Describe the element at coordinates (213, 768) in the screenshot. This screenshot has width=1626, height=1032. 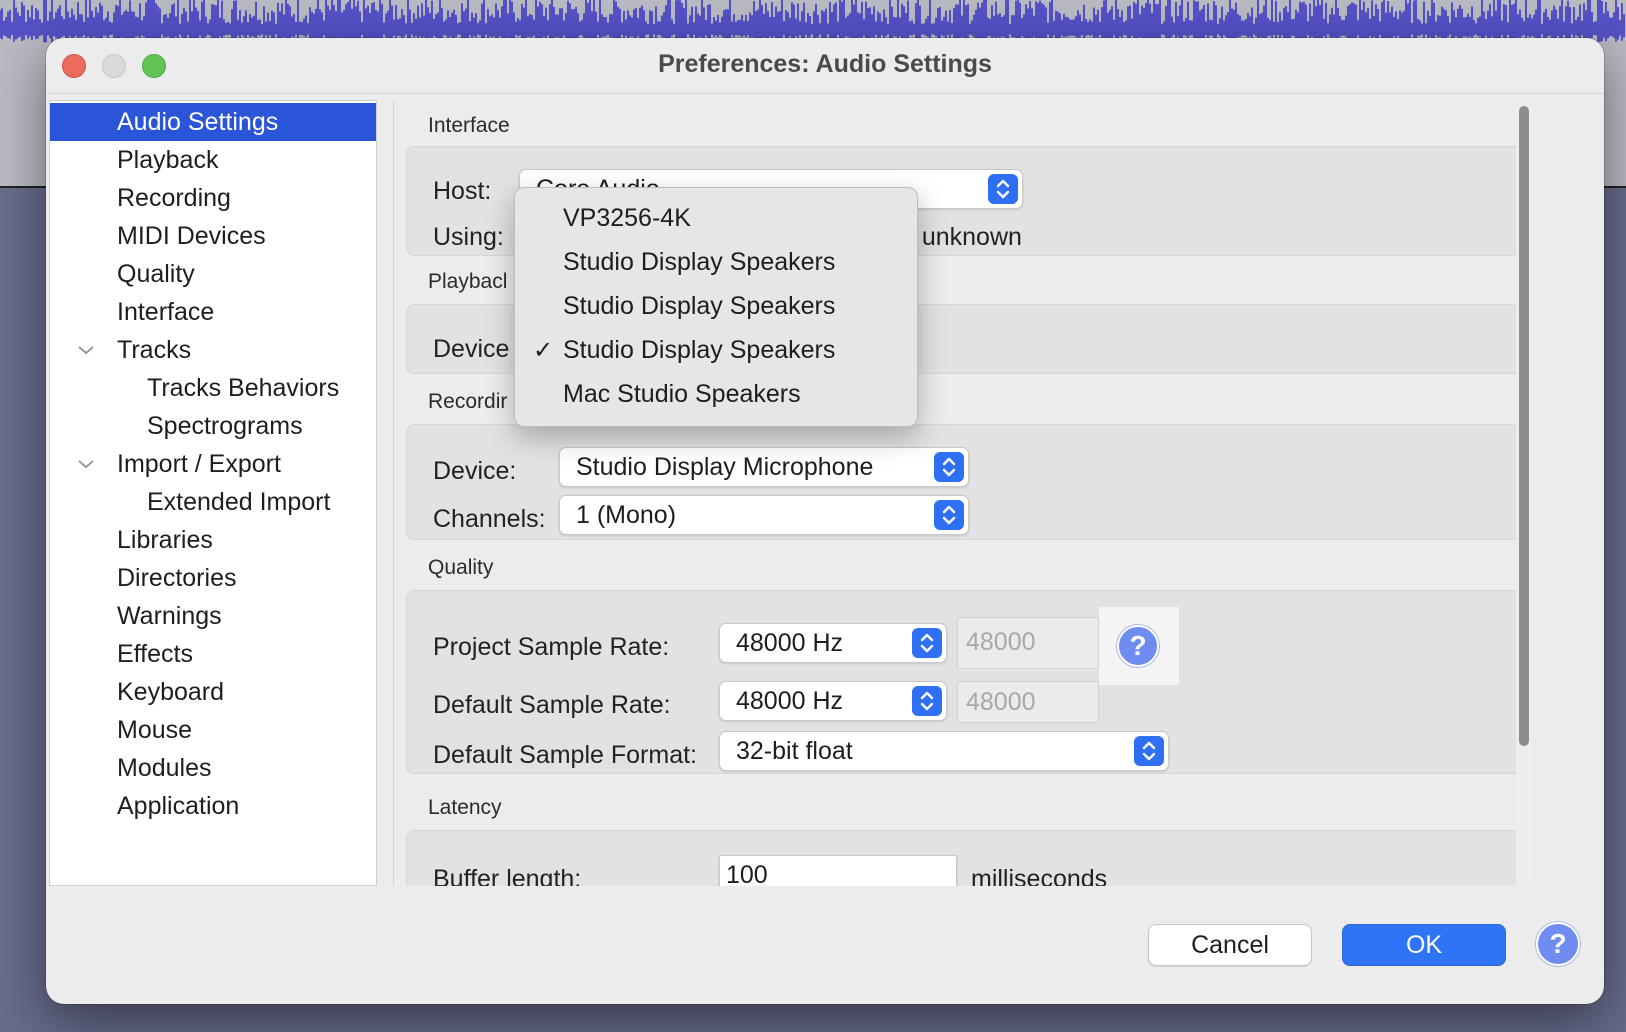
I see `sidebar-item-modules: Modules` at that location.